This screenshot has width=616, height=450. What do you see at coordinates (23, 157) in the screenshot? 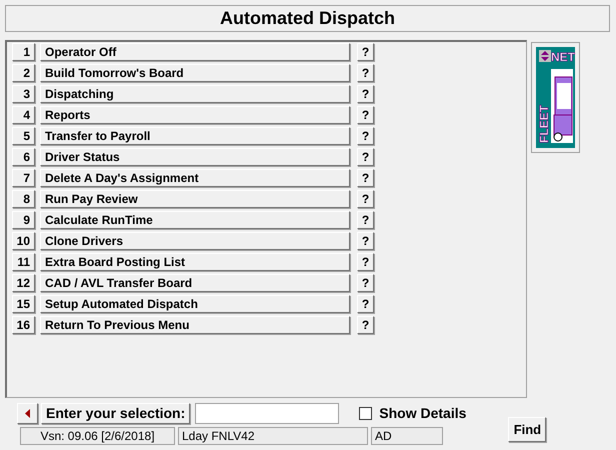
I see `number-button: 6` at bounding box center [23, 157].